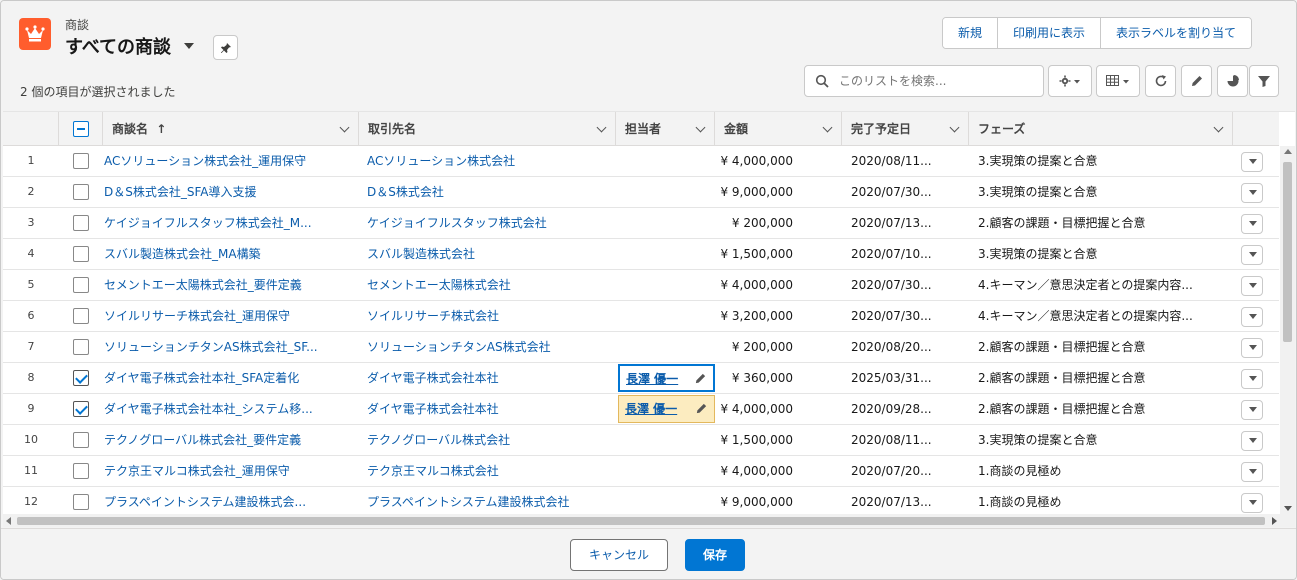 The width and height of the screenshot is (1297, 580). What do you see at coordinates (489, 316) in the screenshot?
I see `account-name-link: ソイルリサーチ株式会社` at bounding box center [489, 316].